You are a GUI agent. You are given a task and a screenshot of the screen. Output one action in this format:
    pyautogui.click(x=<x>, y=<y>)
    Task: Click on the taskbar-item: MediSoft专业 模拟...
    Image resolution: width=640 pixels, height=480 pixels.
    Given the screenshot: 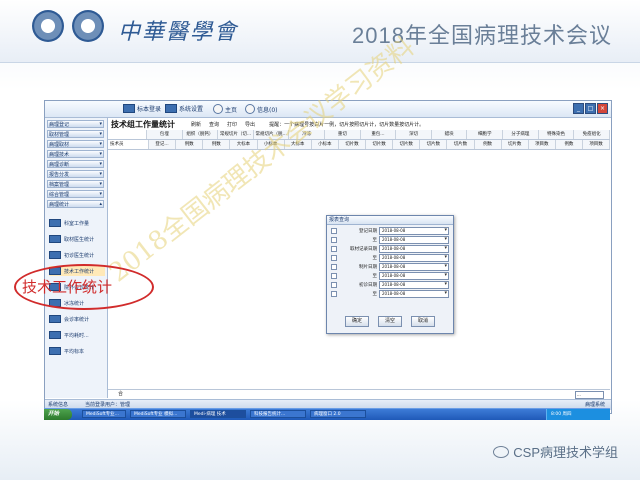 What is the action you would take?
    pyautogui.click(x=158, y=414)
    